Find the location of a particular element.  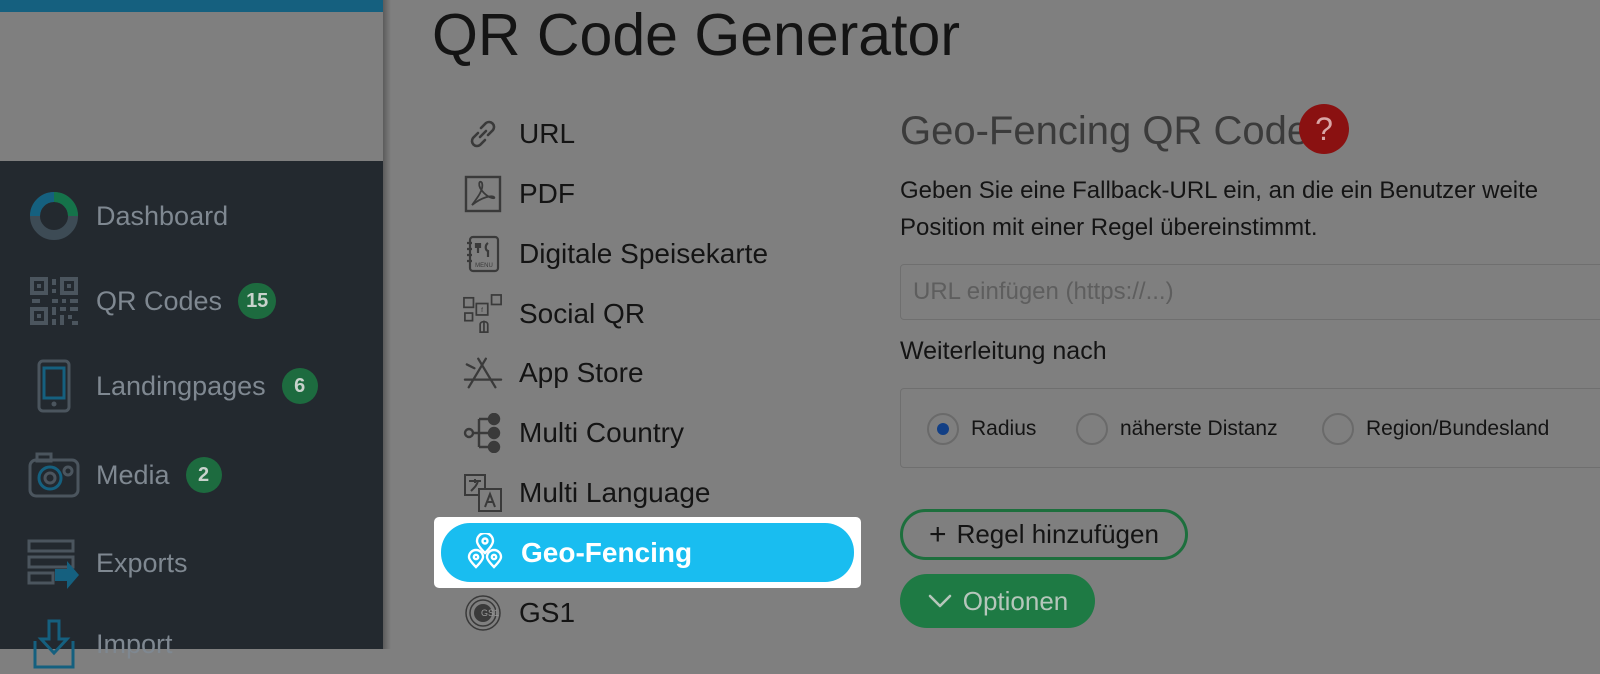

redirect-label: Weiterleitung nach is located at coordinates (1003, 351).